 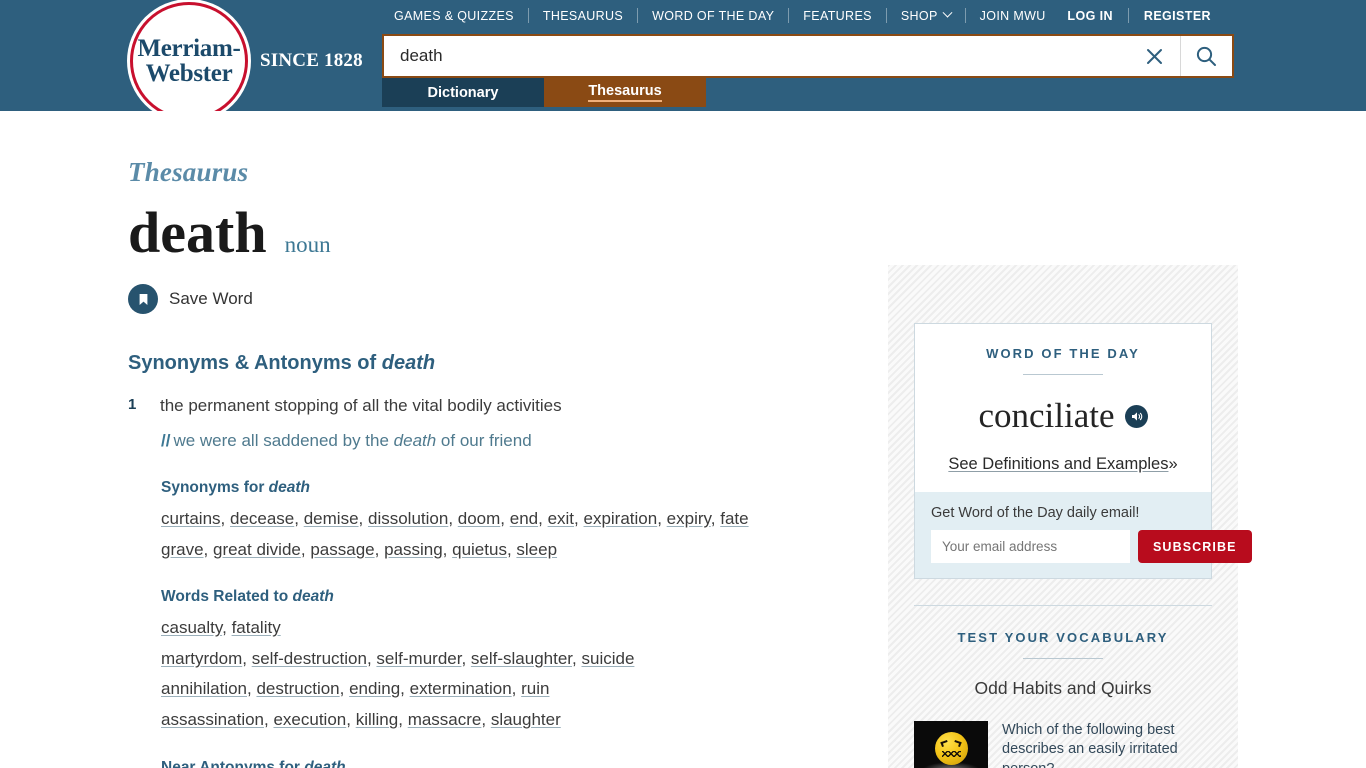 I want to click on nav-item-shop: SHOP, so click(x=926, y=15).